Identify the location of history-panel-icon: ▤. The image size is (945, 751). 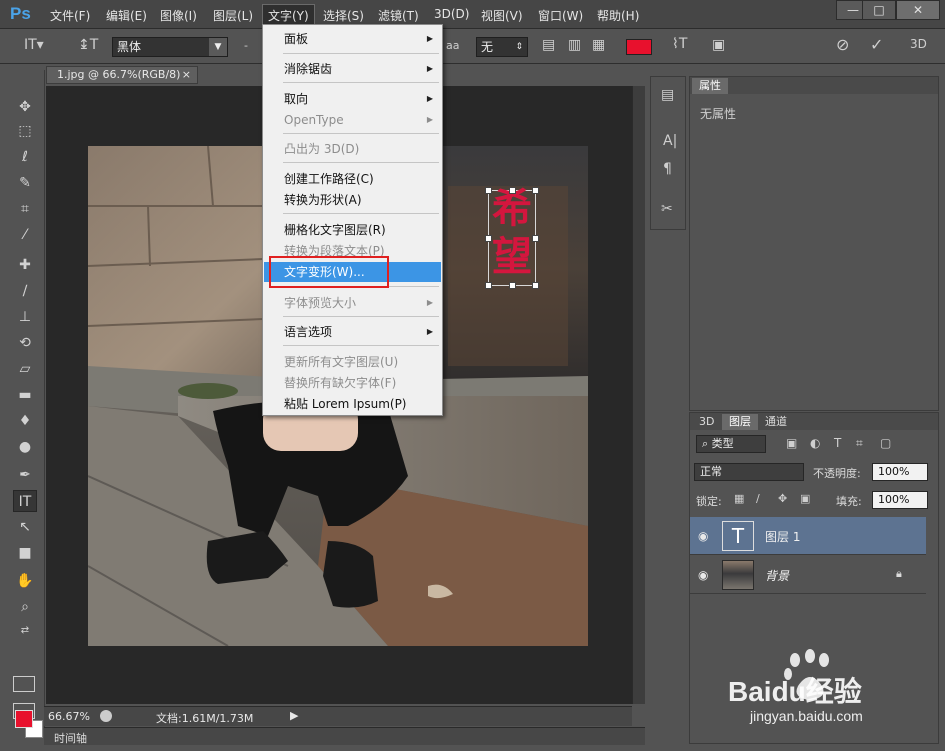
(667, 95).